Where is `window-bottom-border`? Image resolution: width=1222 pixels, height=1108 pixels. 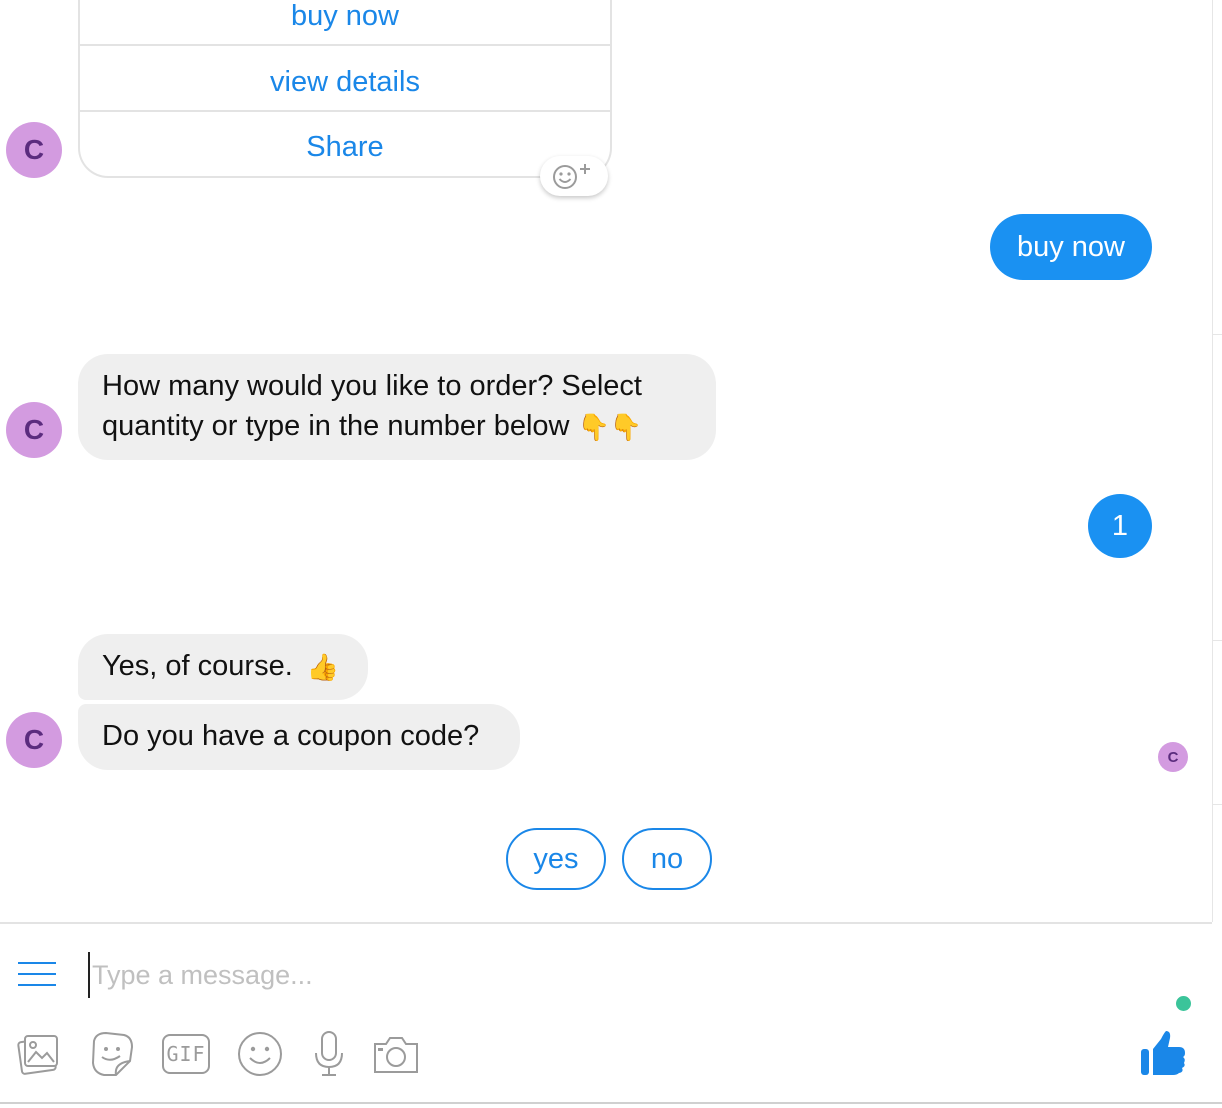 window-bottom-border is located at coordinates (611, 1103).